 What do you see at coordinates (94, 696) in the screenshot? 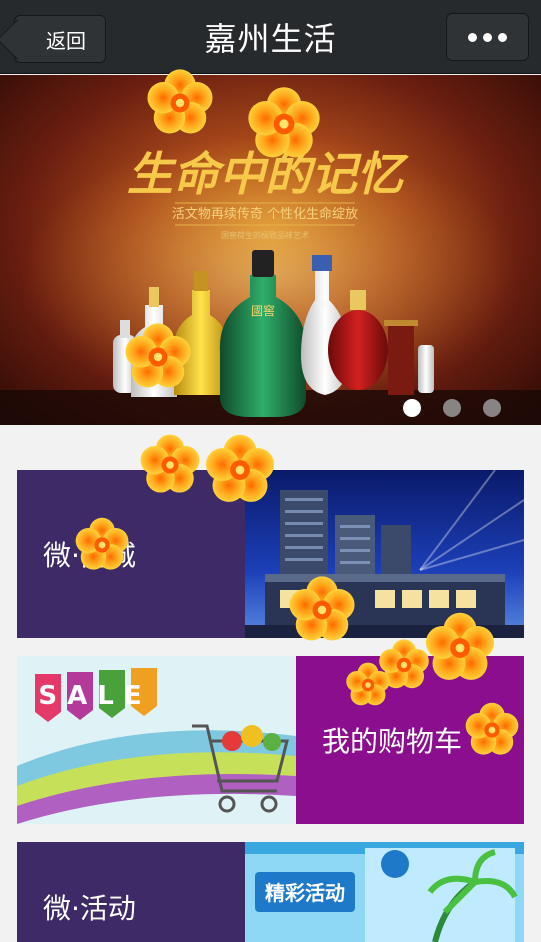
I see `sale-text: SALE` at bounding box center [94, 696].